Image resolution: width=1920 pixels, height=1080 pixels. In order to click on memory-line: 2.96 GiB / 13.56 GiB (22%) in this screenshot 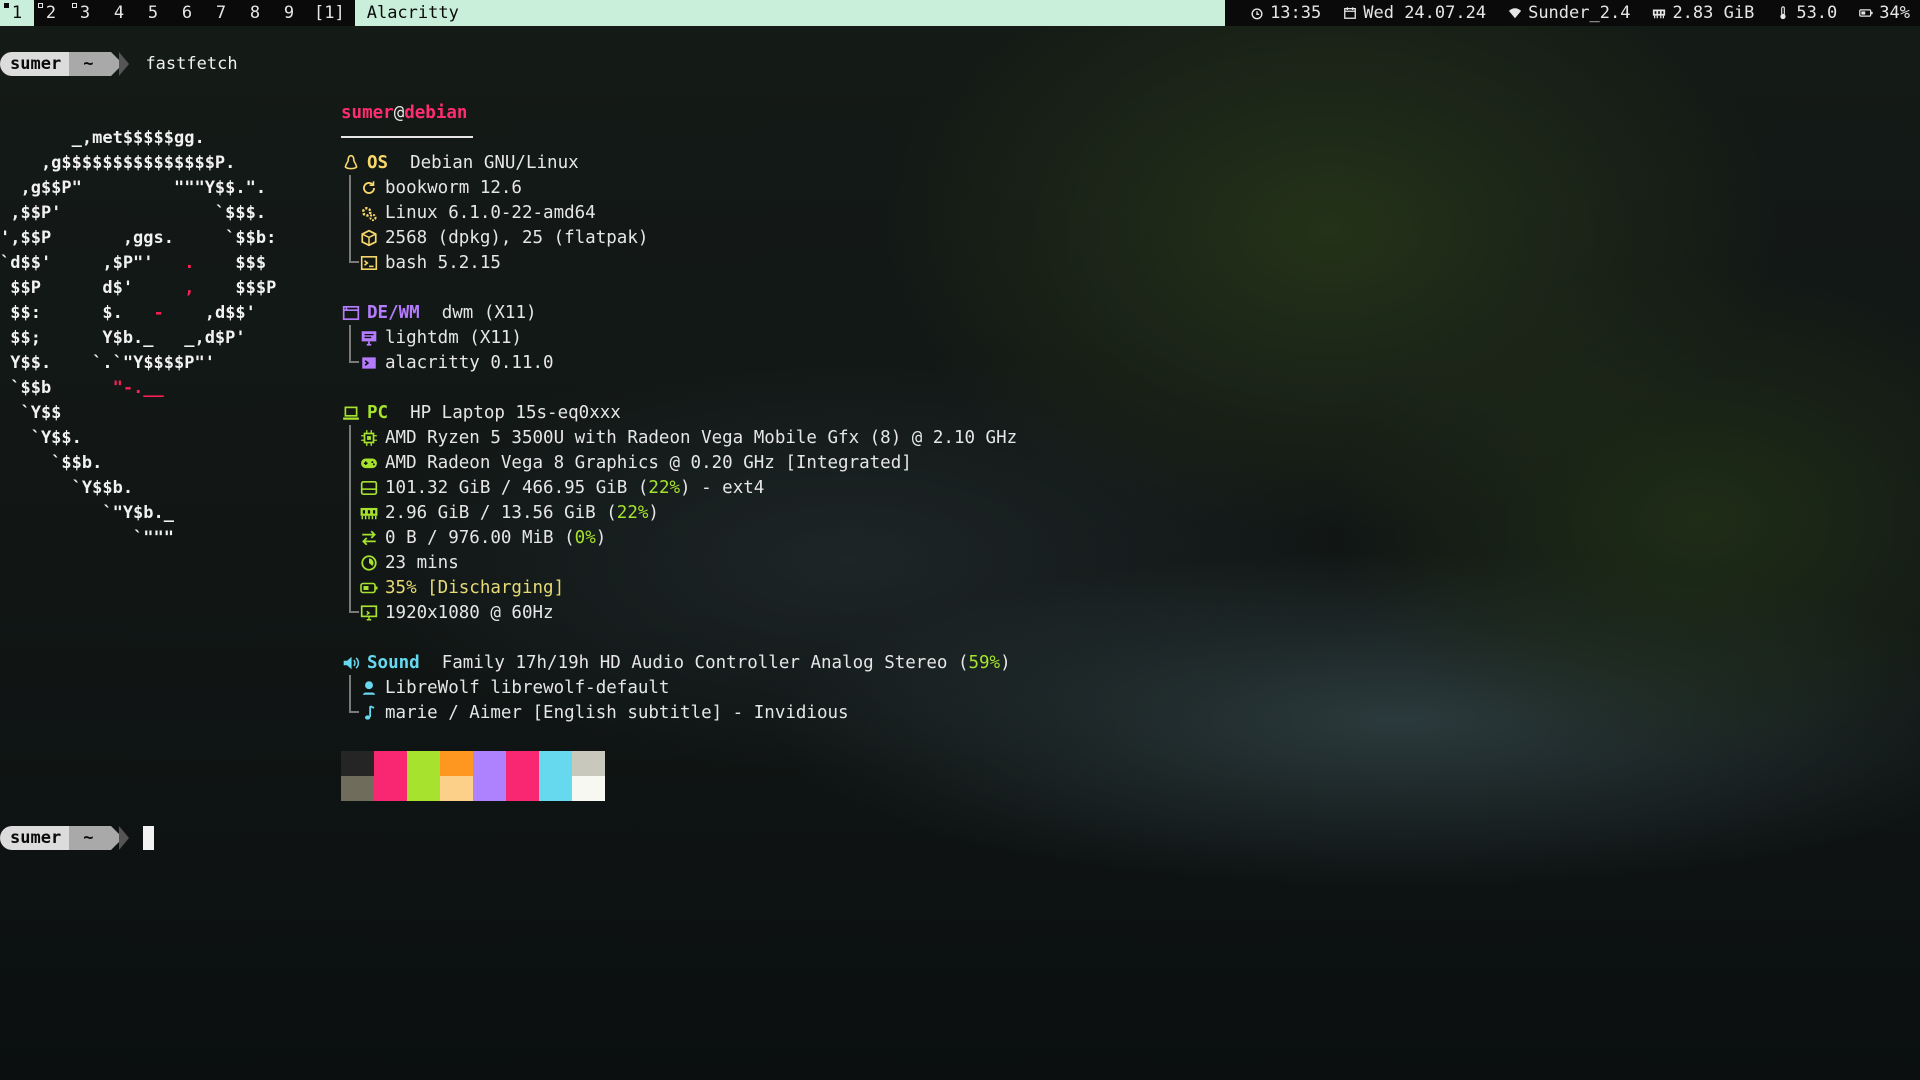, I will do `click(500, 512)`.